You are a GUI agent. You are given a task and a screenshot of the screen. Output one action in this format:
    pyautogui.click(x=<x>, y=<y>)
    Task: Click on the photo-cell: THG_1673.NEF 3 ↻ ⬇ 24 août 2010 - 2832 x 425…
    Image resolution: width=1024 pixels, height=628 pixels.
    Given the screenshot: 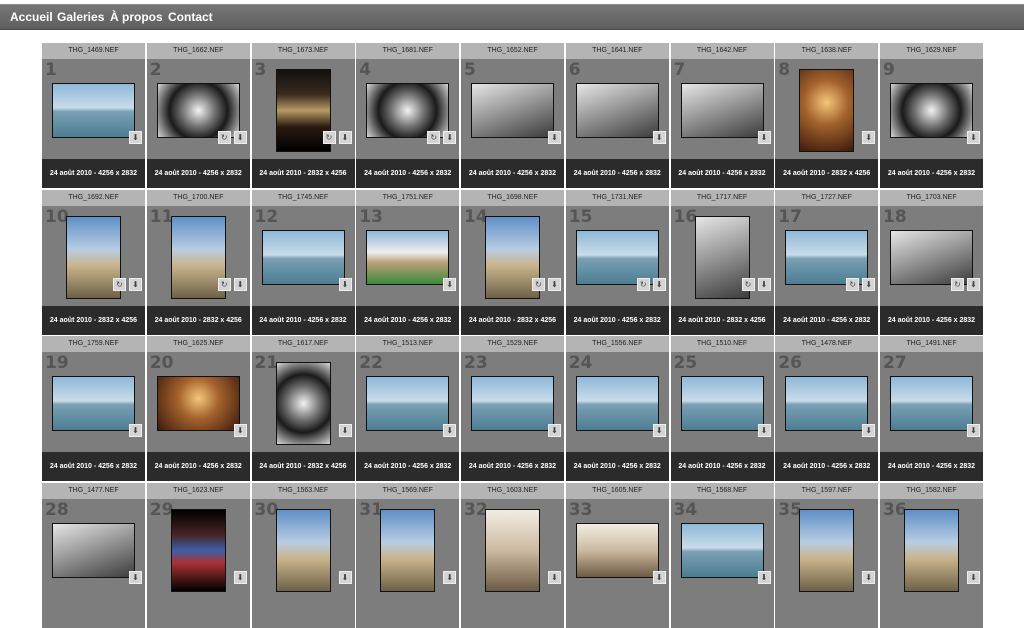 What is the action you would take?
    pyautogui.click(x=303, y=115)
    